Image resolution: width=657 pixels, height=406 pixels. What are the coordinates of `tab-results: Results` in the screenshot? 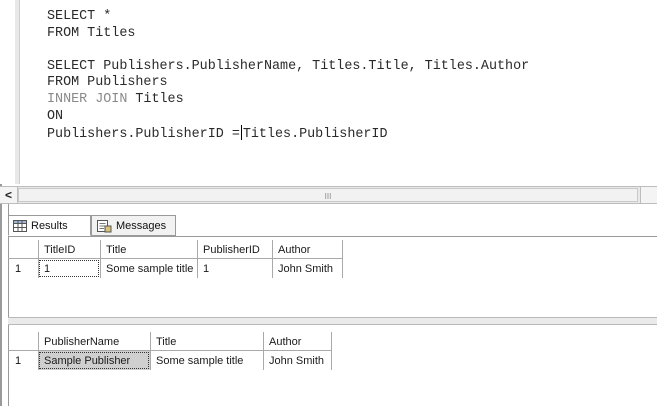 It's located at (49, 225).